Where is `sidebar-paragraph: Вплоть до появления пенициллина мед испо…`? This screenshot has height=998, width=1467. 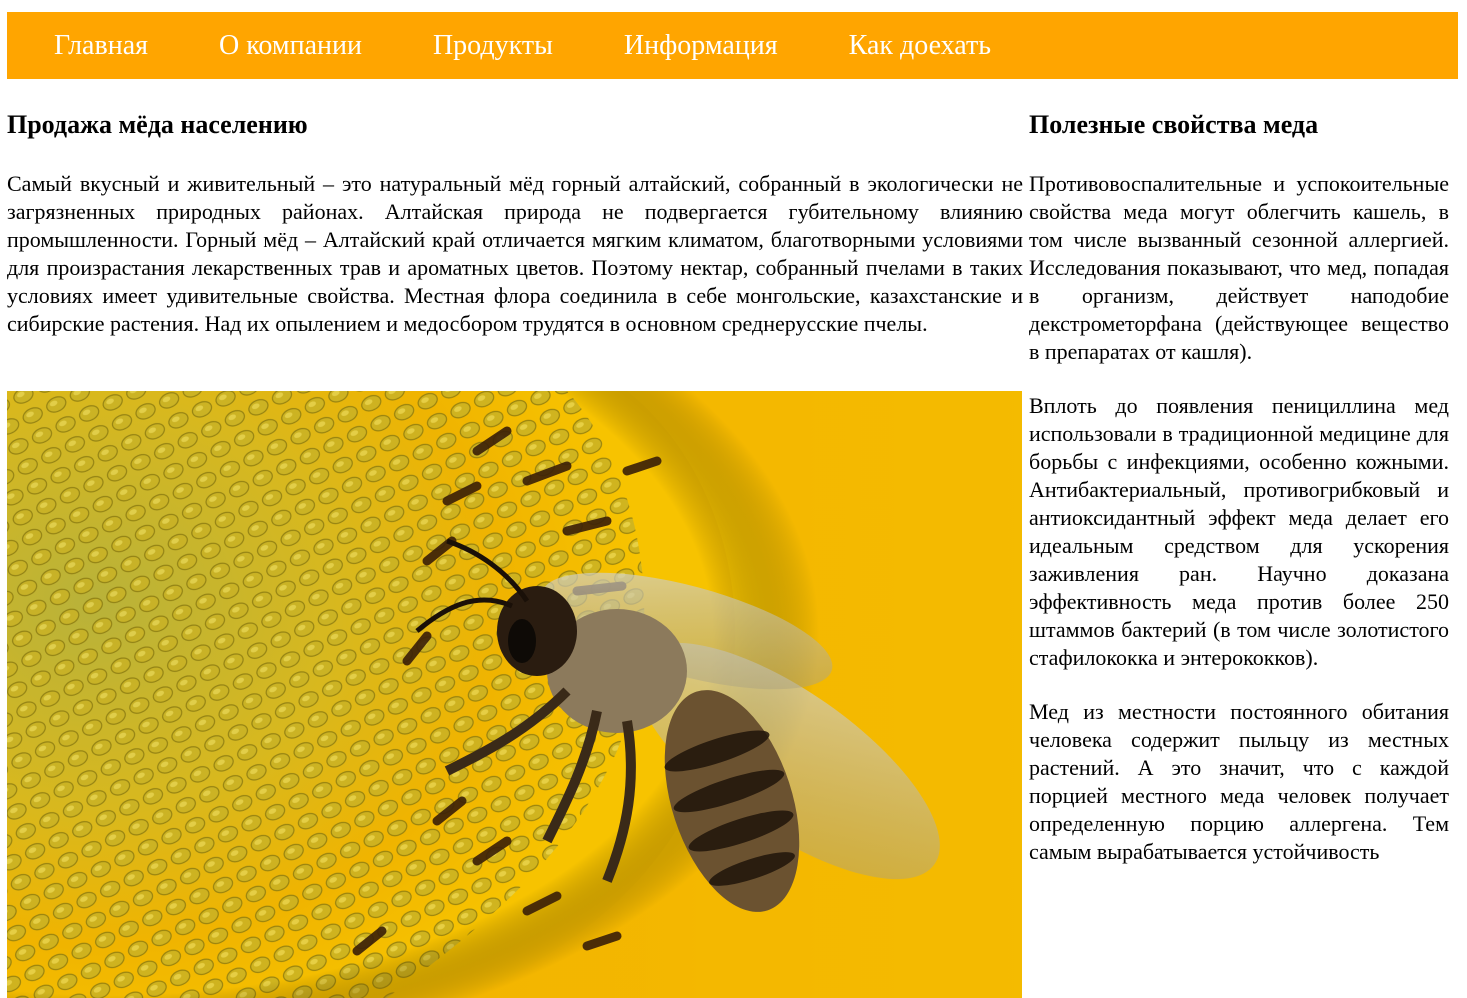
sidebar-paragraph: Вплоть до появления пенициллина мед испо… is located at coordinates (1239, 531).